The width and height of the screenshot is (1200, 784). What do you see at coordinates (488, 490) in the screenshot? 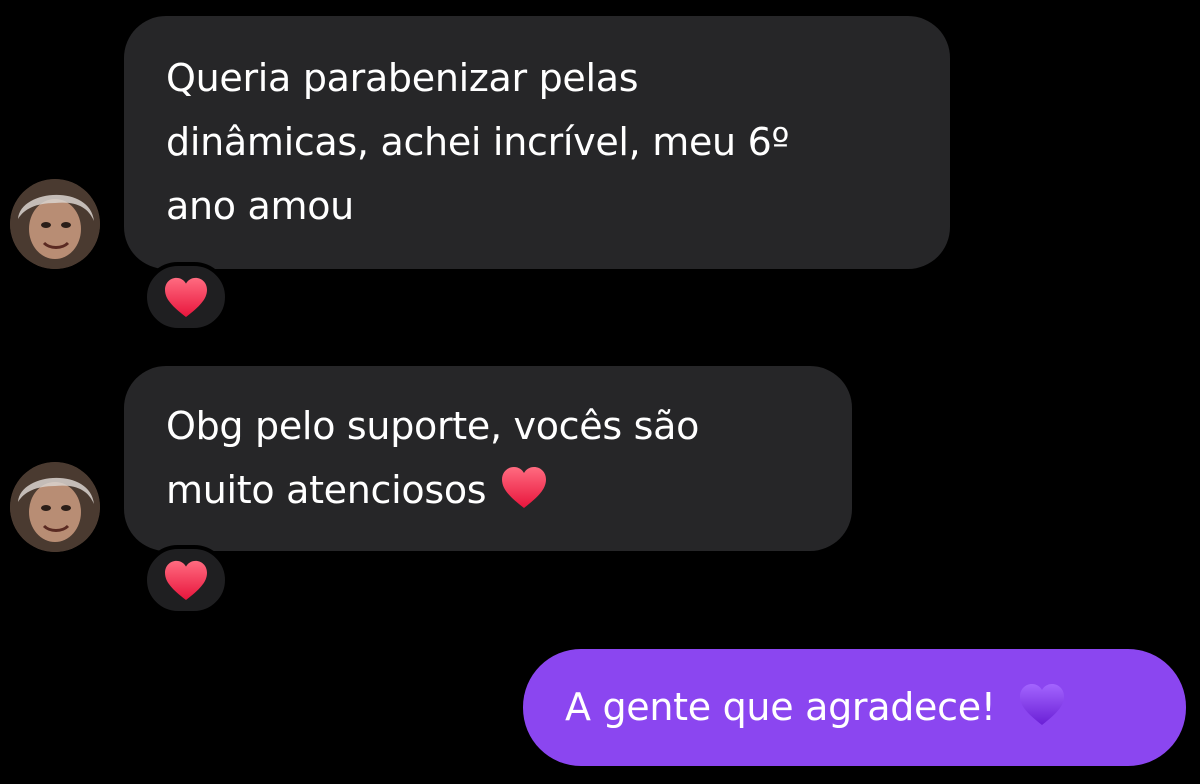
I see `message-text-line: muito atenciosos` at bounding box center [488, 490].